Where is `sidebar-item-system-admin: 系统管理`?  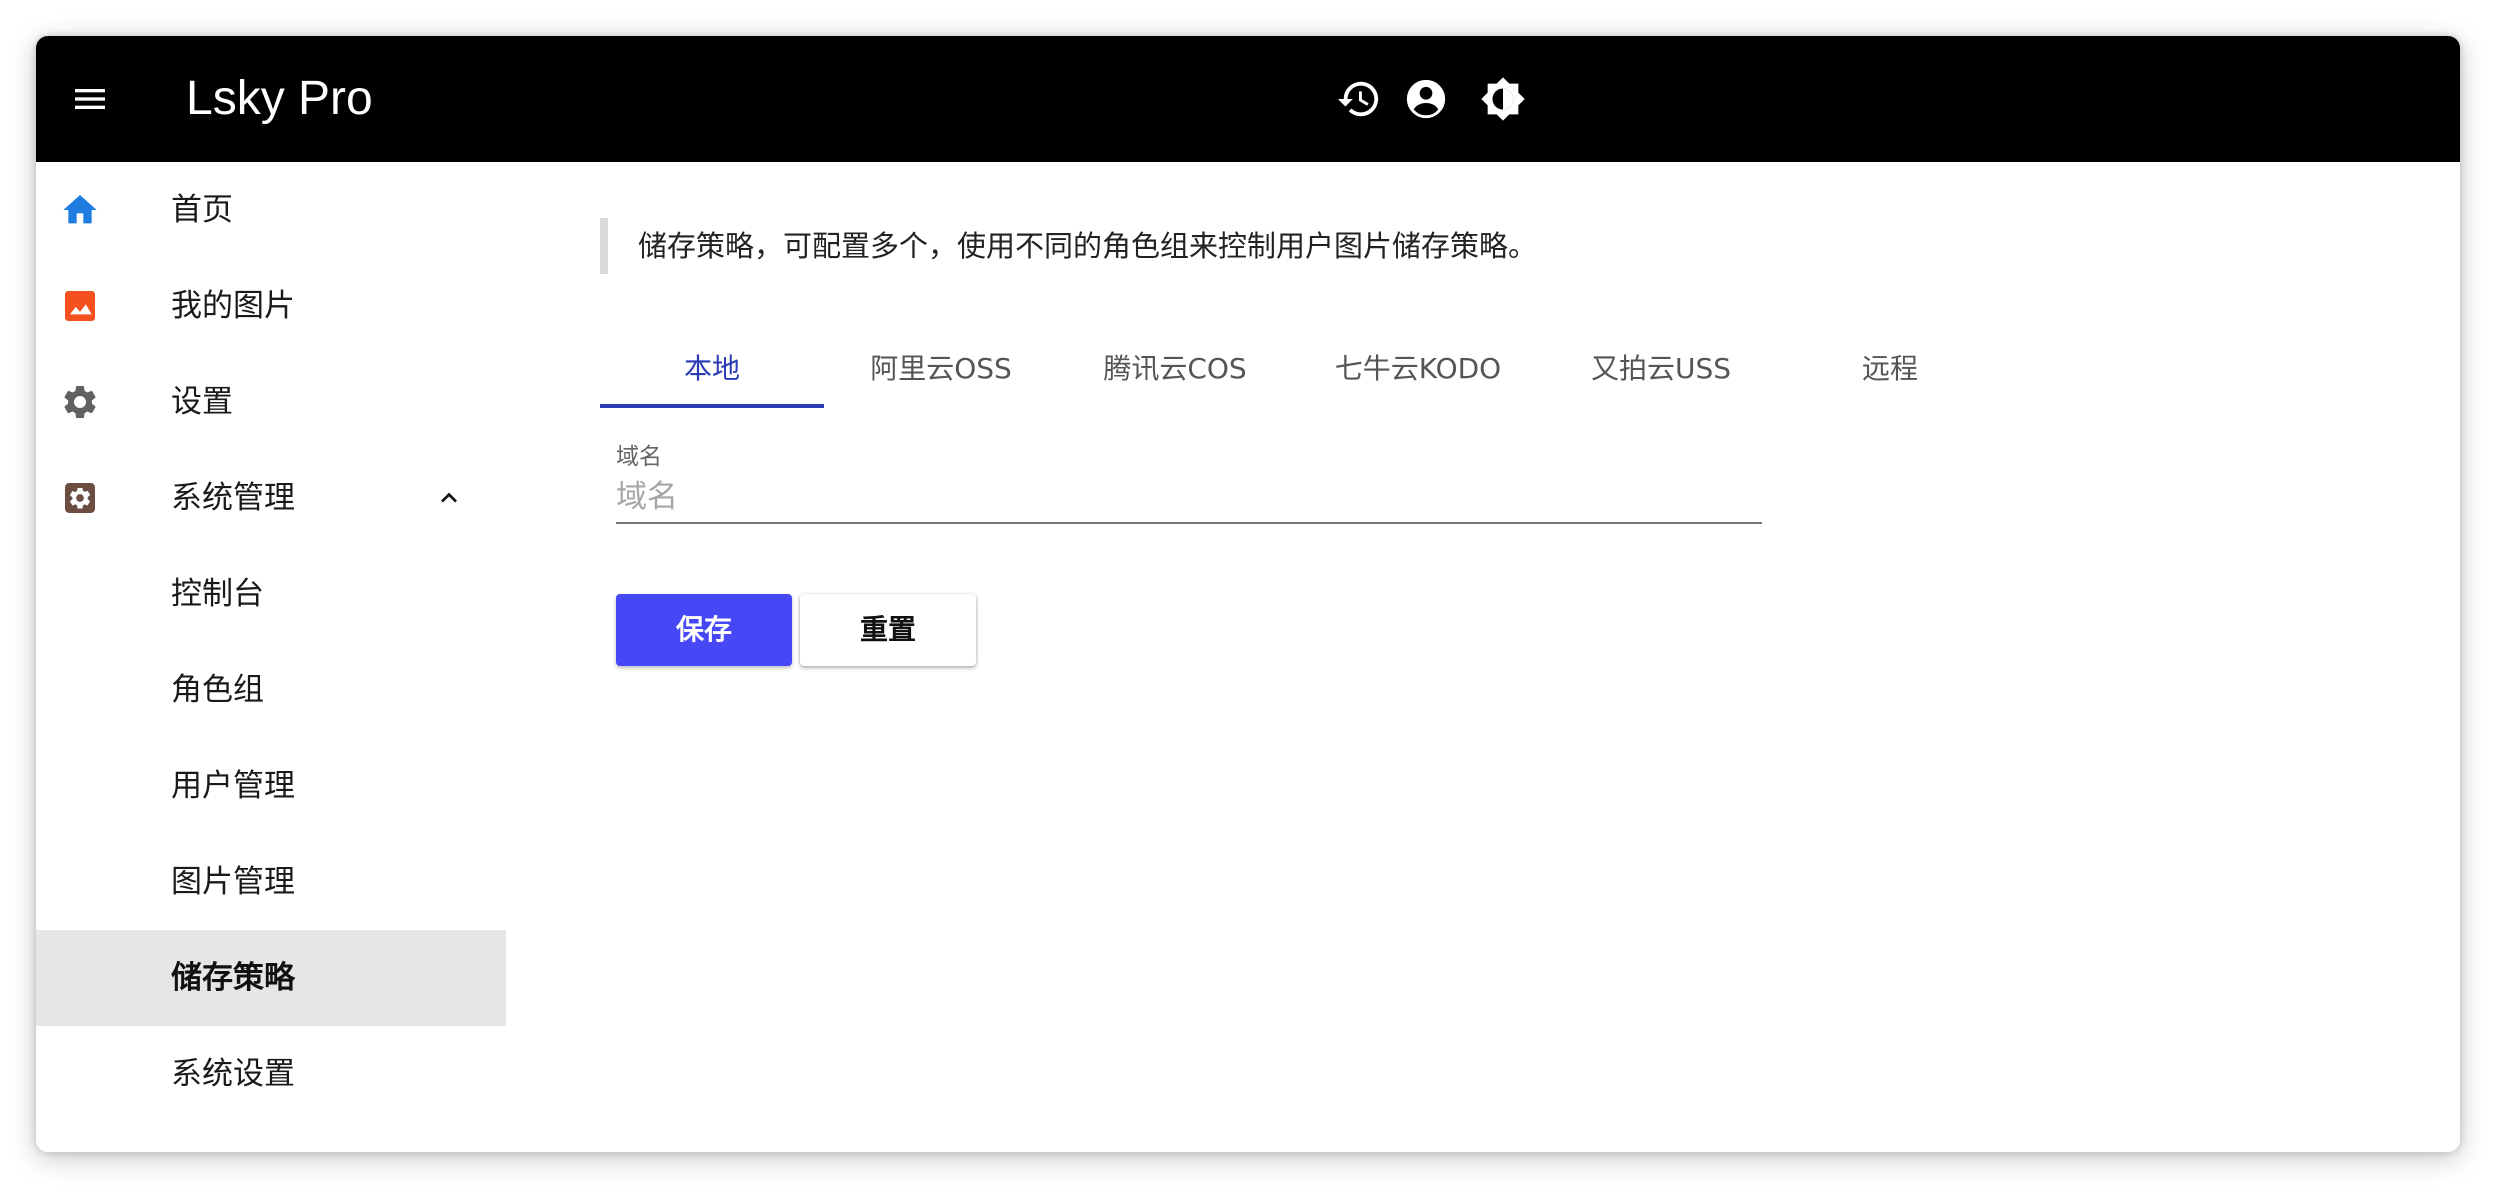
sidebar-item-system-admin: 系统管理 is located at coordinates (271, 498).